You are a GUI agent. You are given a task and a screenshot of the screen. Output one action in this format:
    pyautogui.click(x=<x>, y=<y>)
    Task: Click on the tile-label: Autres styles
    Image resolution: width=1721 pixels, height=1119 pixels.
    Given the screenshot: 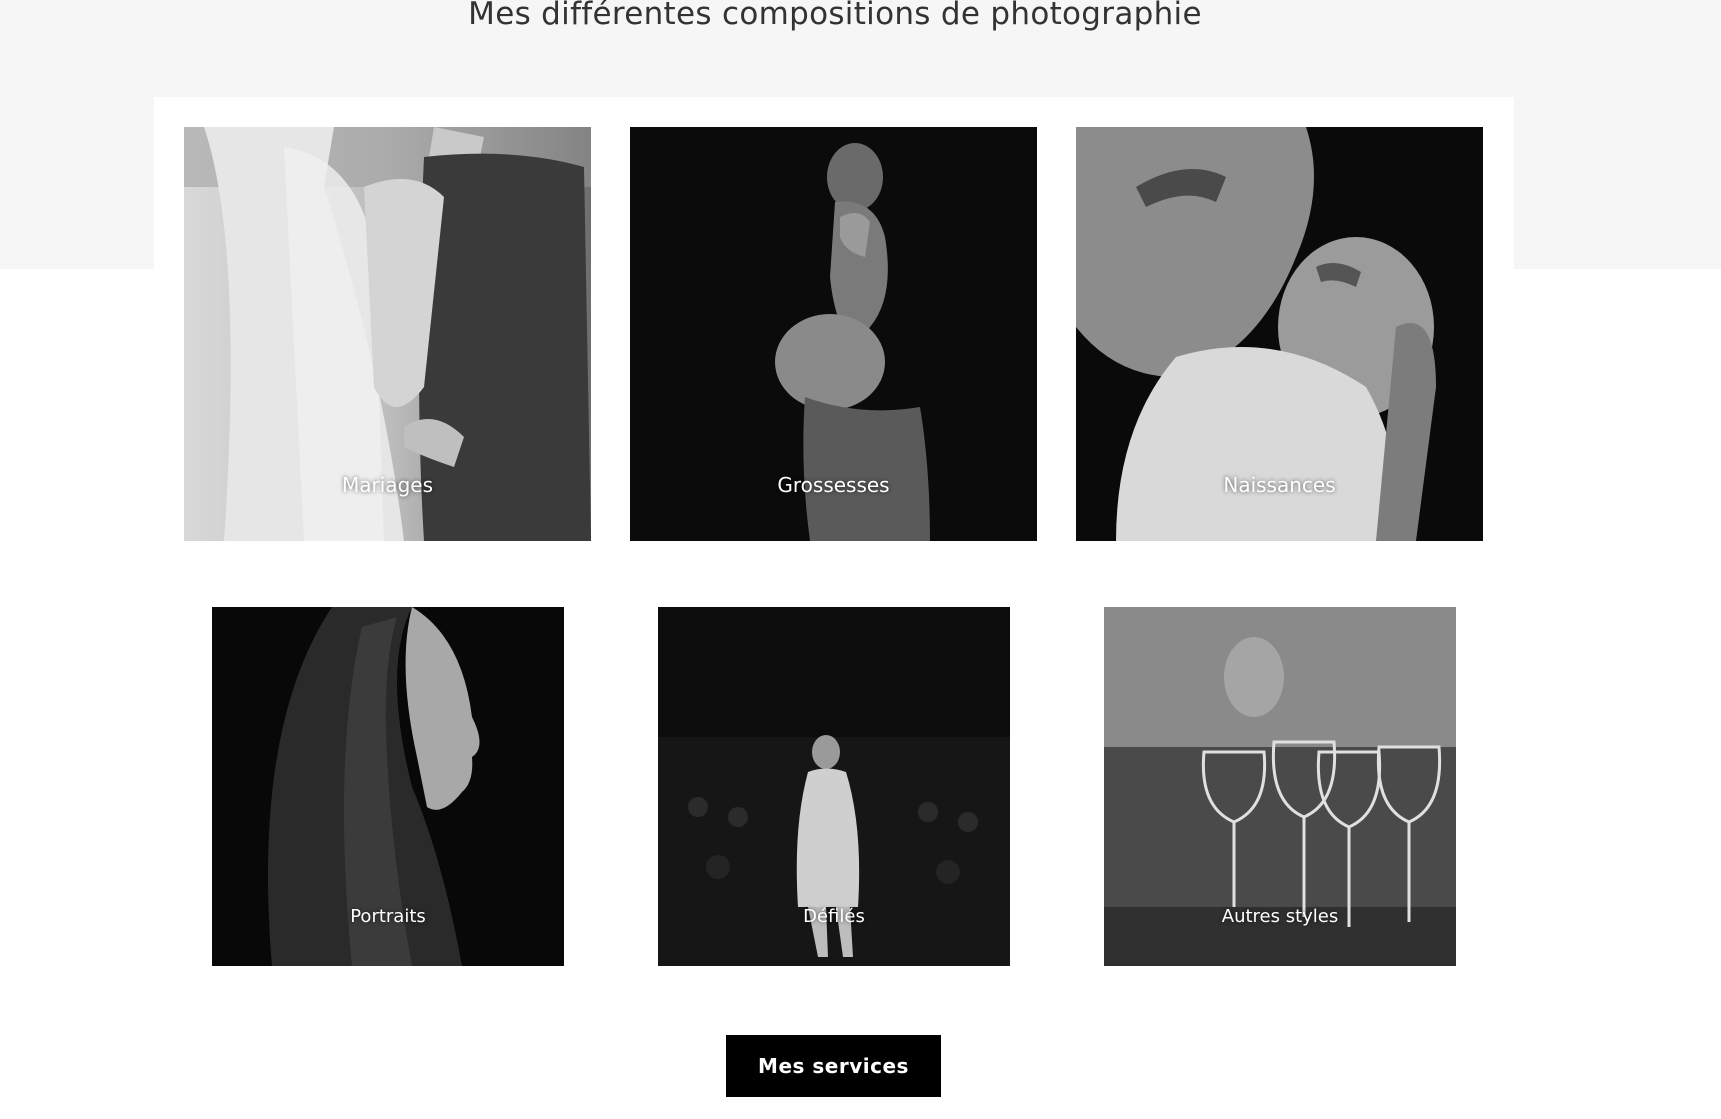 What is the action you would take?
    pyautogui.click(x=1280, y=916)
    